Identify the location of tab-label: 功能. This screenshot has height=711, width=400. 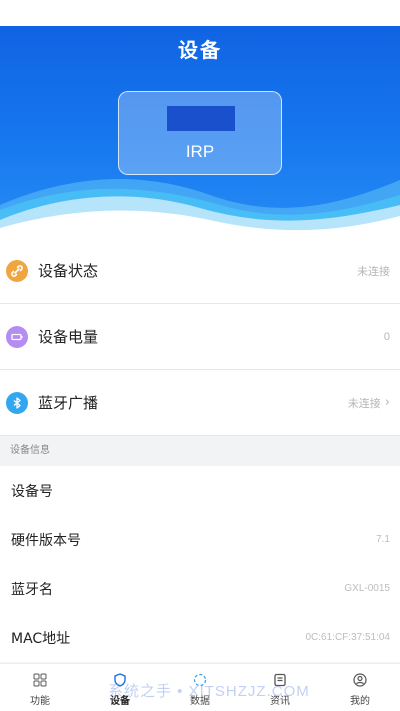
(40, 701).